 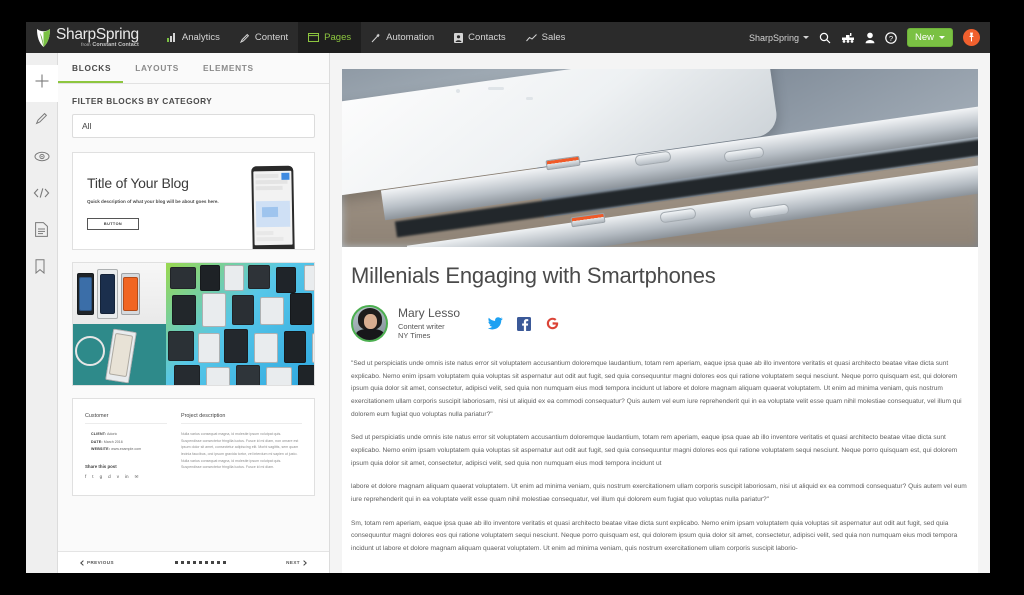 I want to click on rail-item-edit, so click(x=42, y=120).